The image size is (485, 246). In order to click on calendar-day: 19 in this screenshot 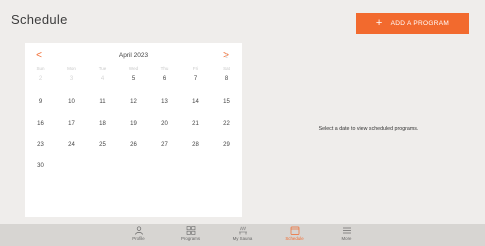, I will do `click(133, 124)`.